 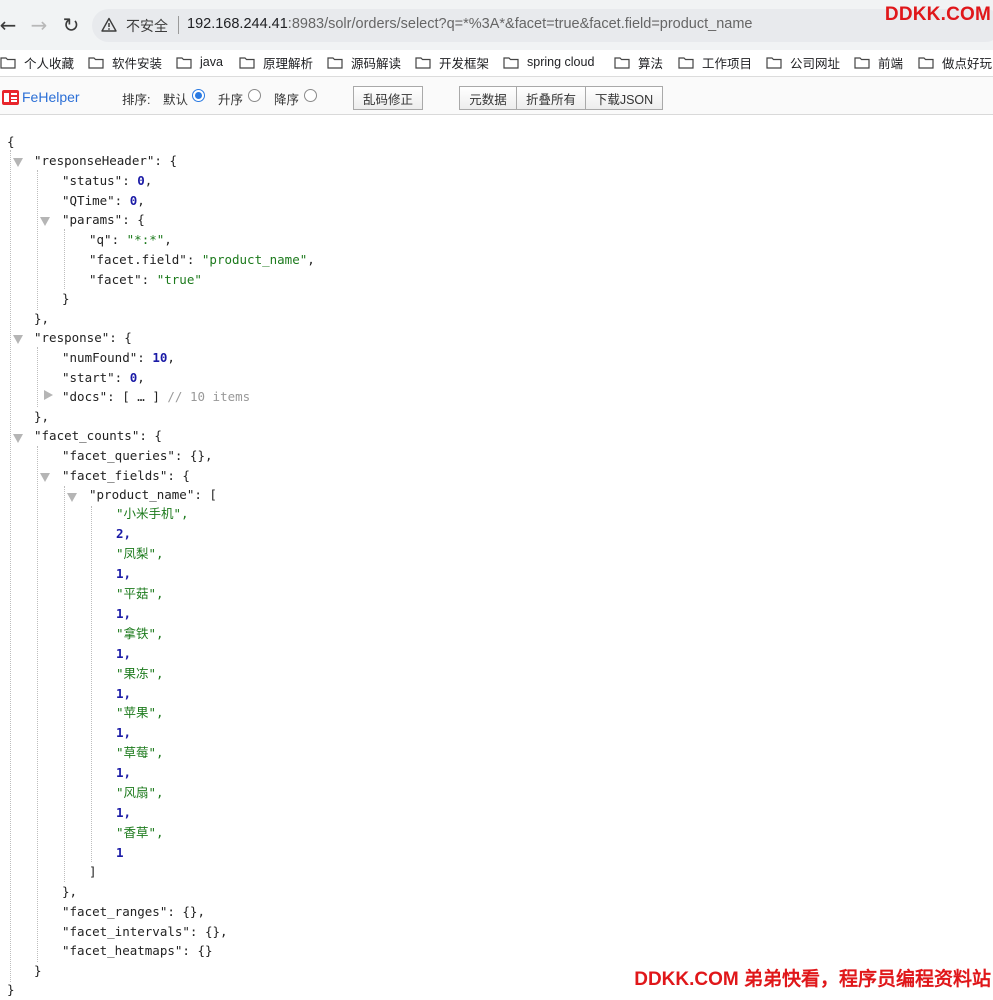 I want to click on bookmark-label: java, so click(x=211, y=62).